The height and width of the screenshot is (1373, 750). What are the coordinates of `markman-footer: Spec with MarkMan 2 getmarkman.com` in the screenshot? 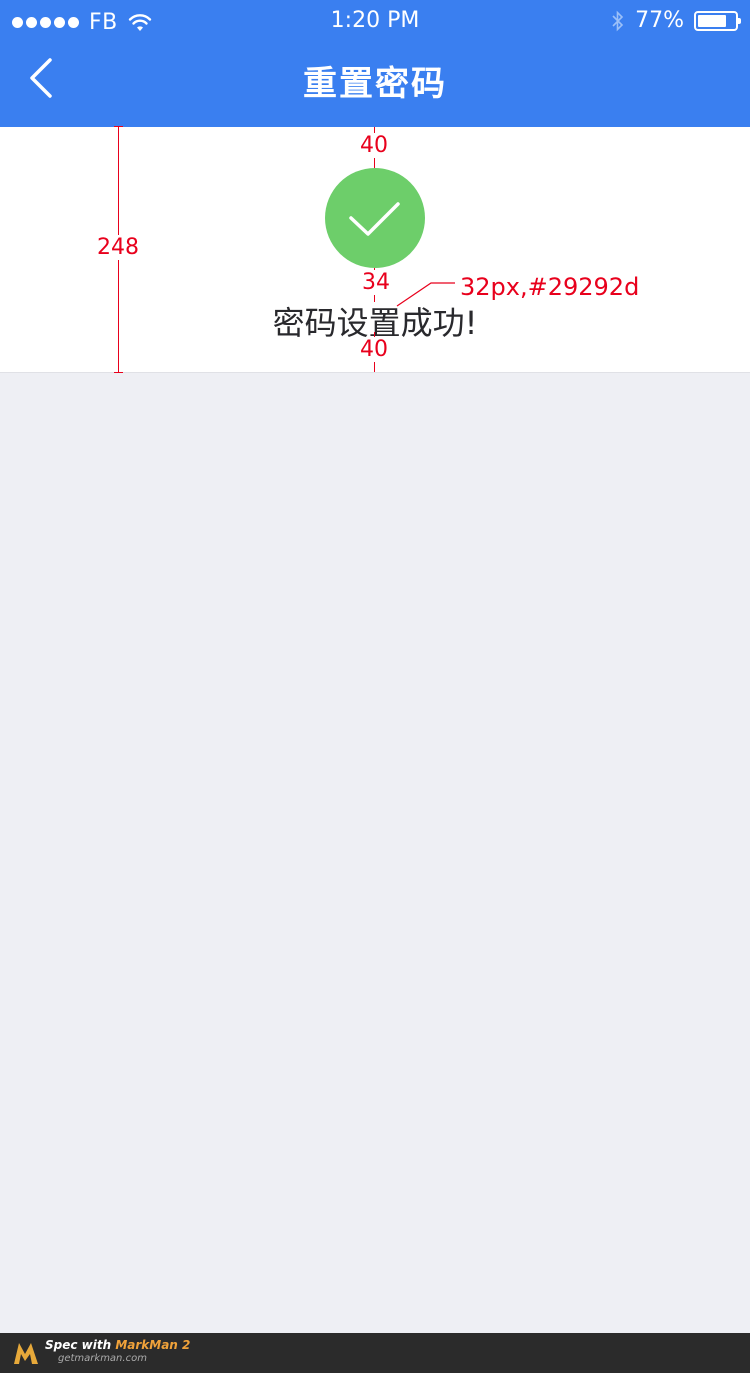 It's located at (375, 1353).